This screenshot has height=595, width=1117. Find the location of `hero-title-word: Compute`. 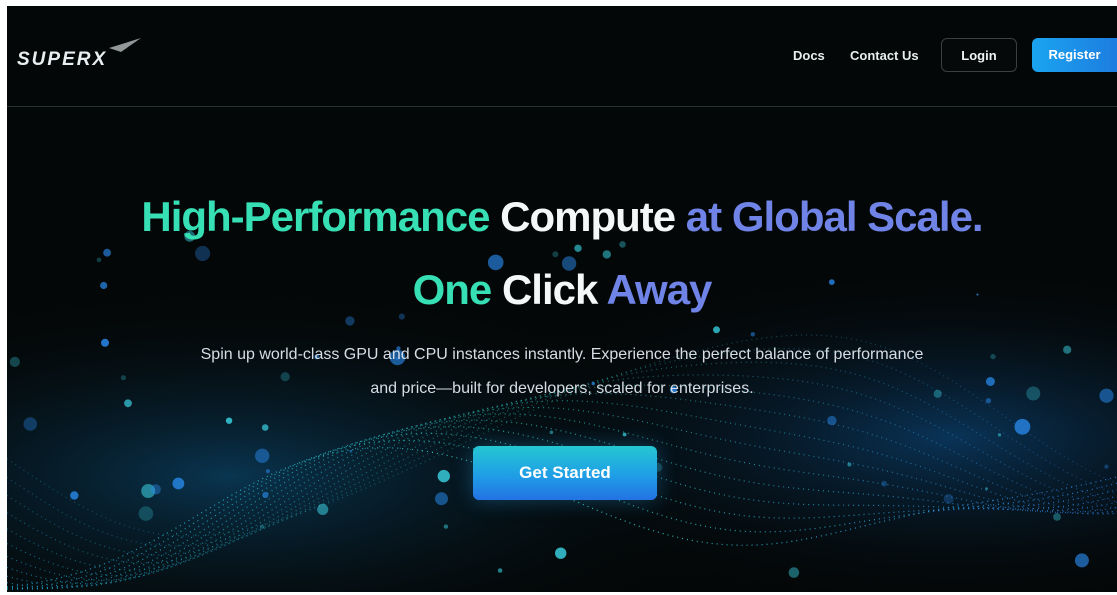

hero-title-word: Compute is located at coordinates (588, 216).